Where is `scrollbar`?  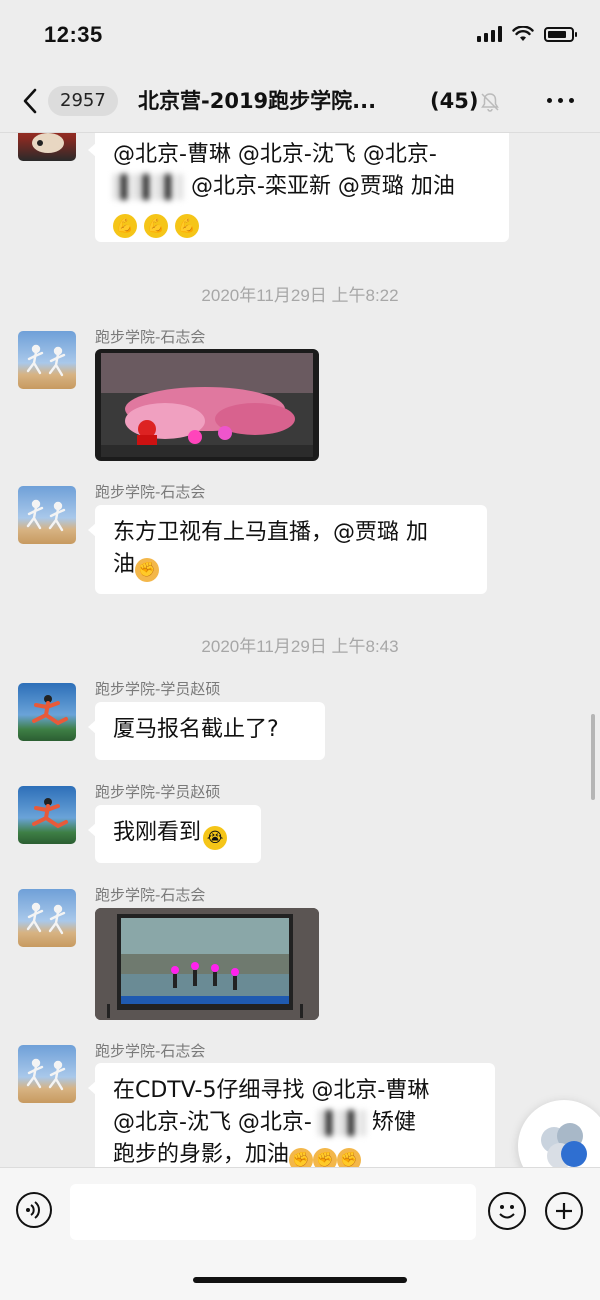
scrollbar is located at coordinates (593, 757).